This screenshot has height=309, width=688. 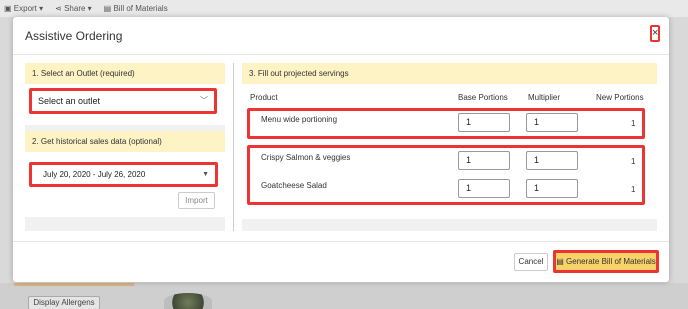 What do you see at coordinates (94, 174) in the screenshot?
I see `date-range-value: July 20, 2020 - July 26, 2020` at bounding box center [94, 174].